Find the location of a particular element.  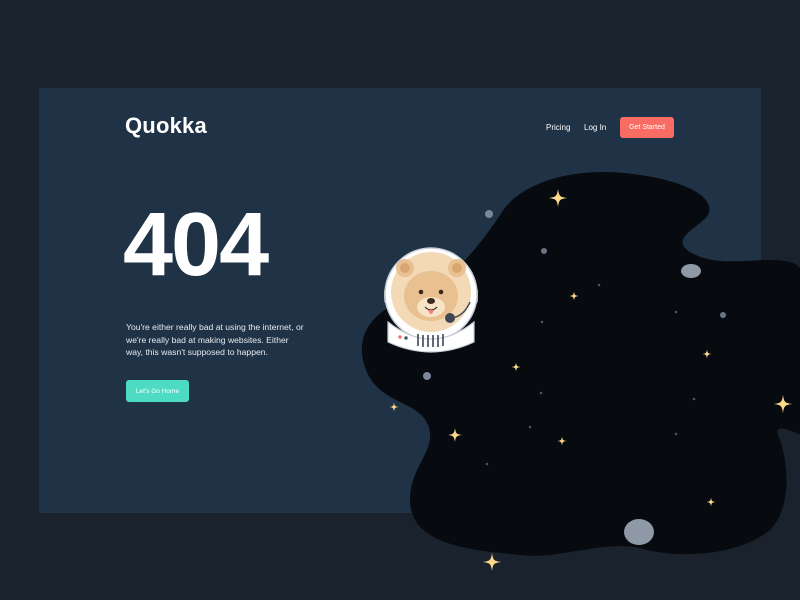

get-started-button: Get Started is located at coordinates (647, 127).